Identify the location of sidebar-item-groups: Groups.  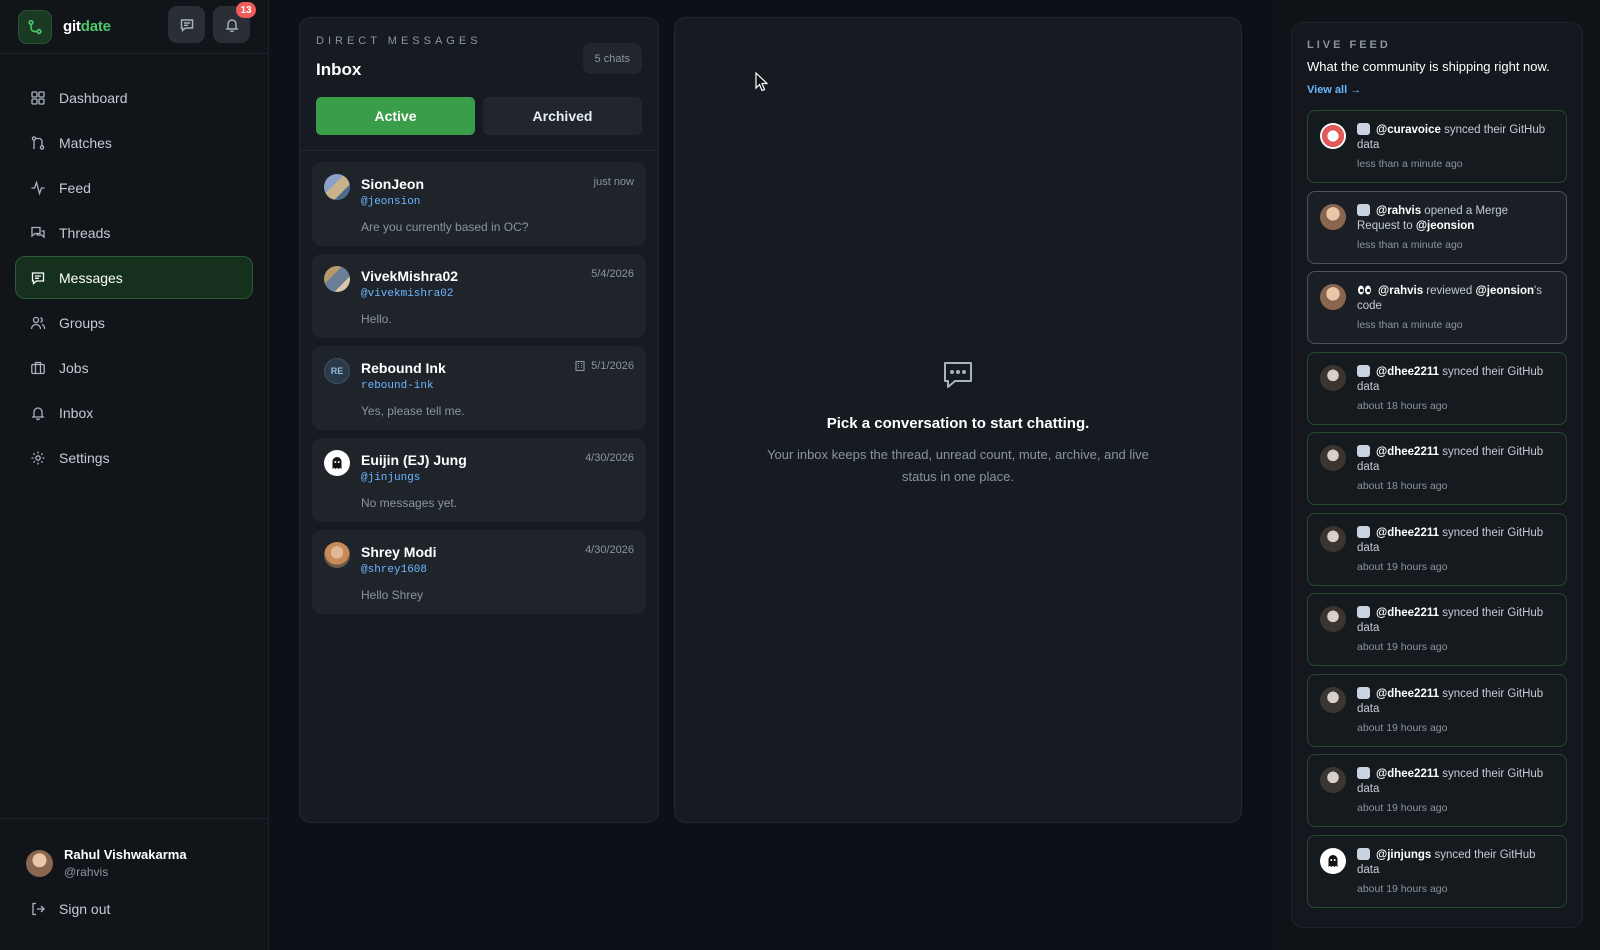
(134, 322).